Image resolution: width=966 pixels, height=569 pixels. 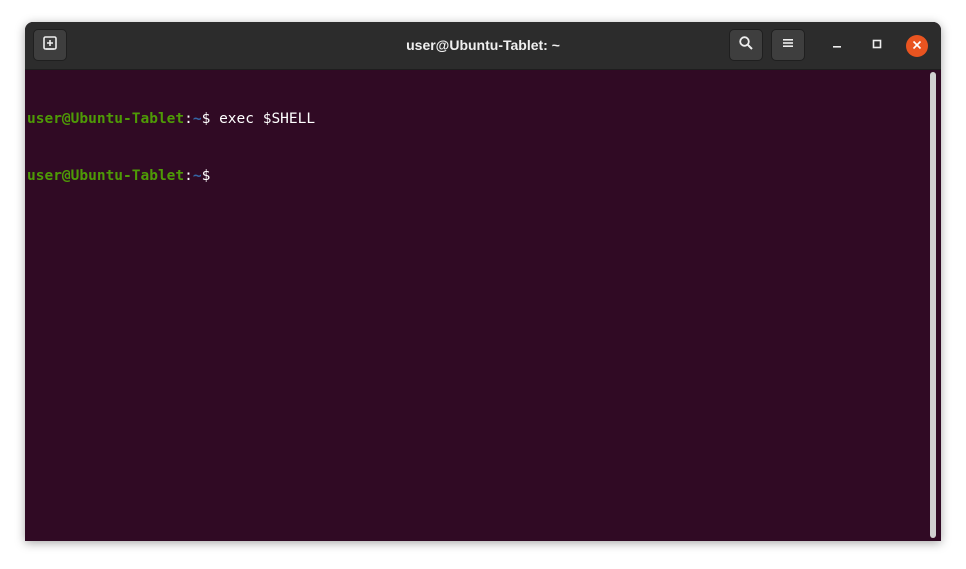 I want to click on window-title: user@Ubuntu-Tablet: ~, so click(x=483, y=45).